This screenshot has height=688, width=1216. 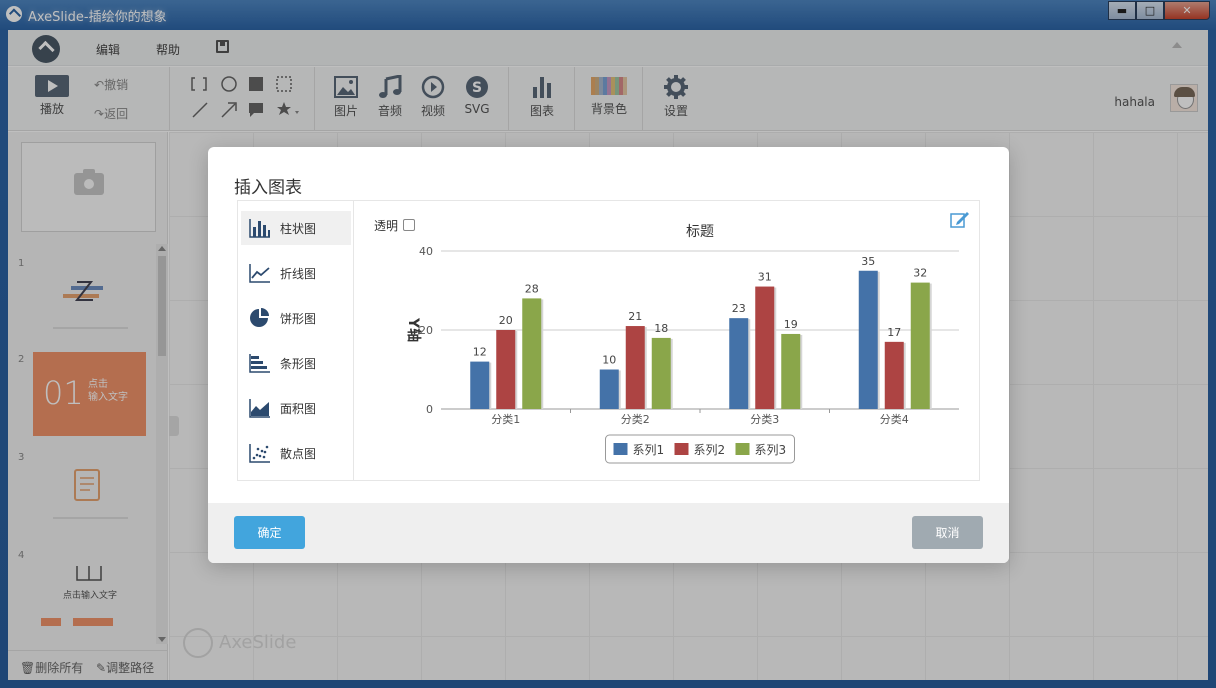 What do you see at coordinates (739, 308) in the screenshot?
I see `data-label: 23` at bounding box center [739, 308].